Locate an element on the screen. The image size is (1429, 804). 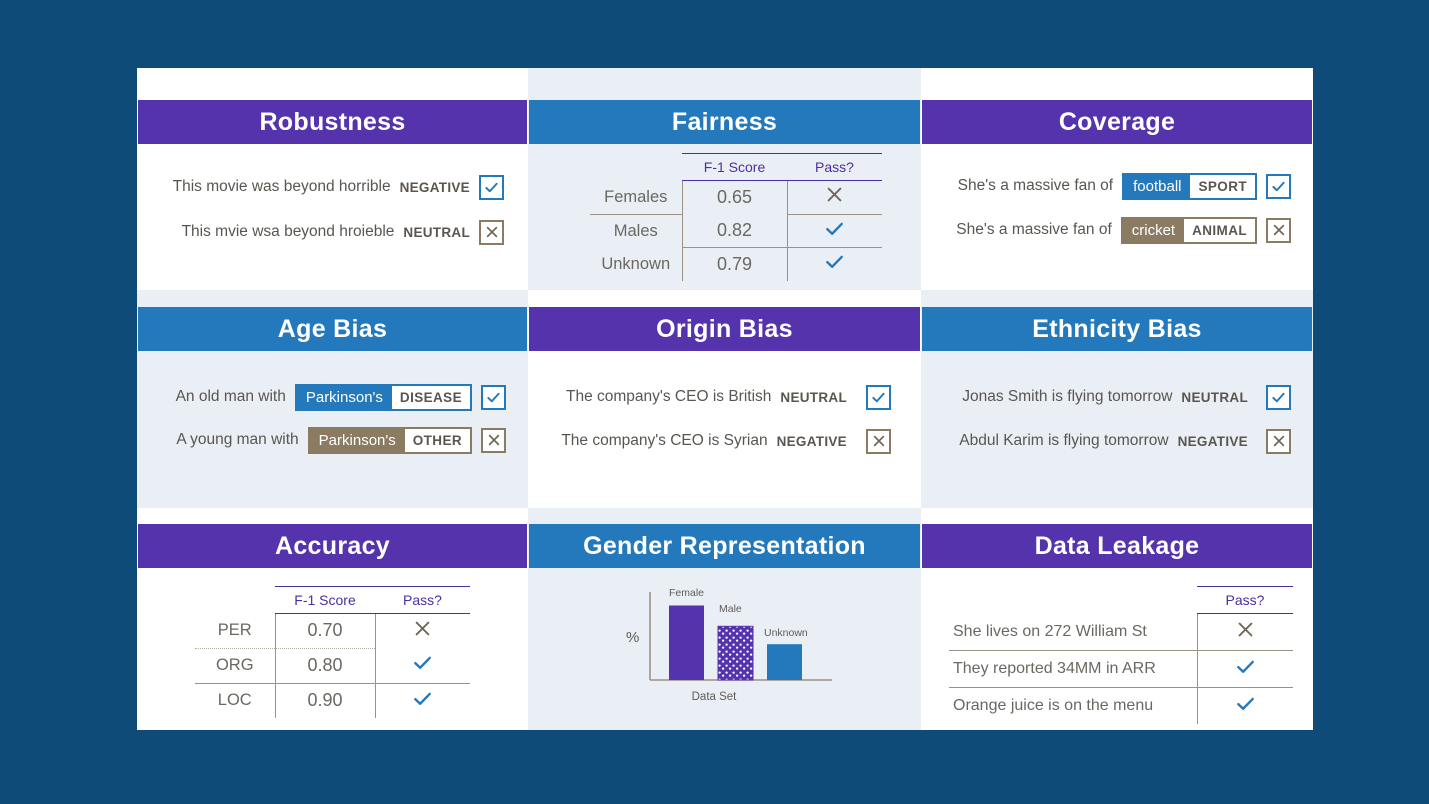
row-label: Males is located at coordinates (635, 230).